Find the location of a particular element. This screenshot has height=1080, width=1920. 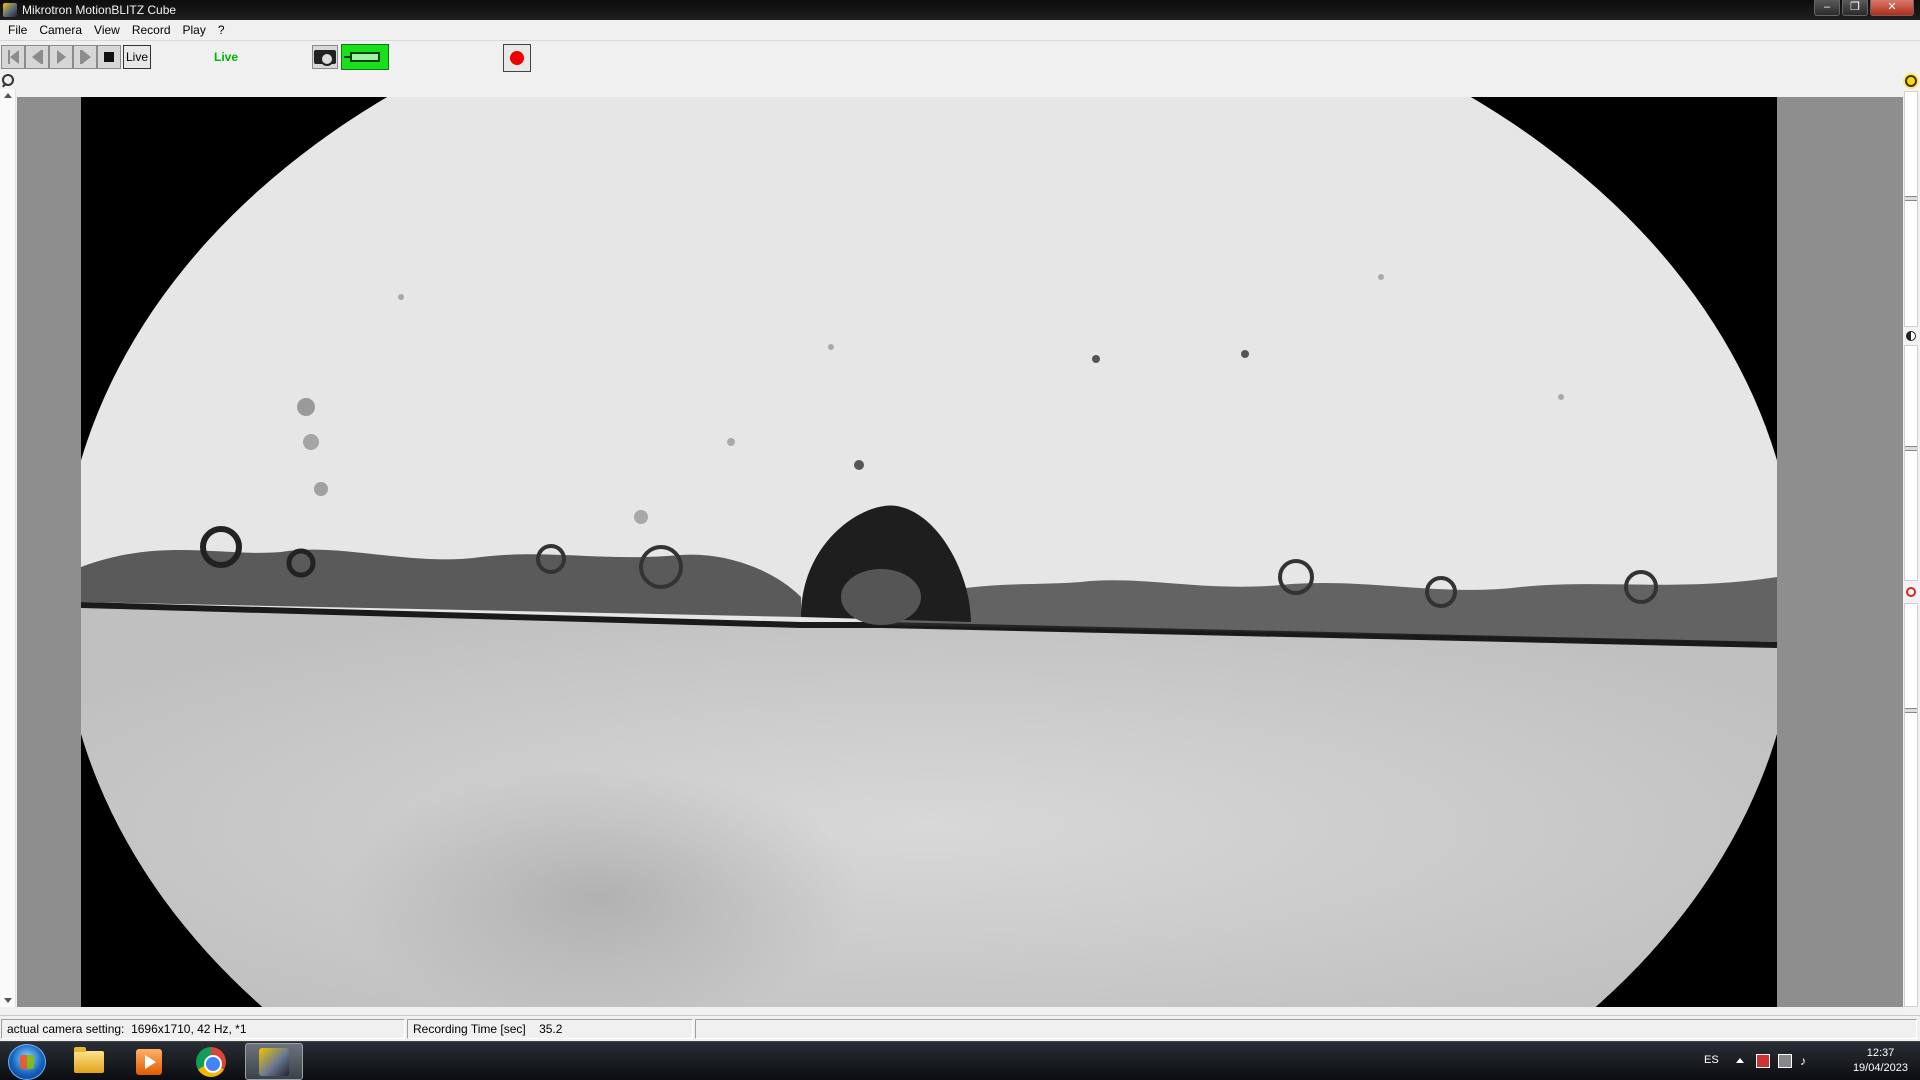

record-button is located at coordinates (517, 58).